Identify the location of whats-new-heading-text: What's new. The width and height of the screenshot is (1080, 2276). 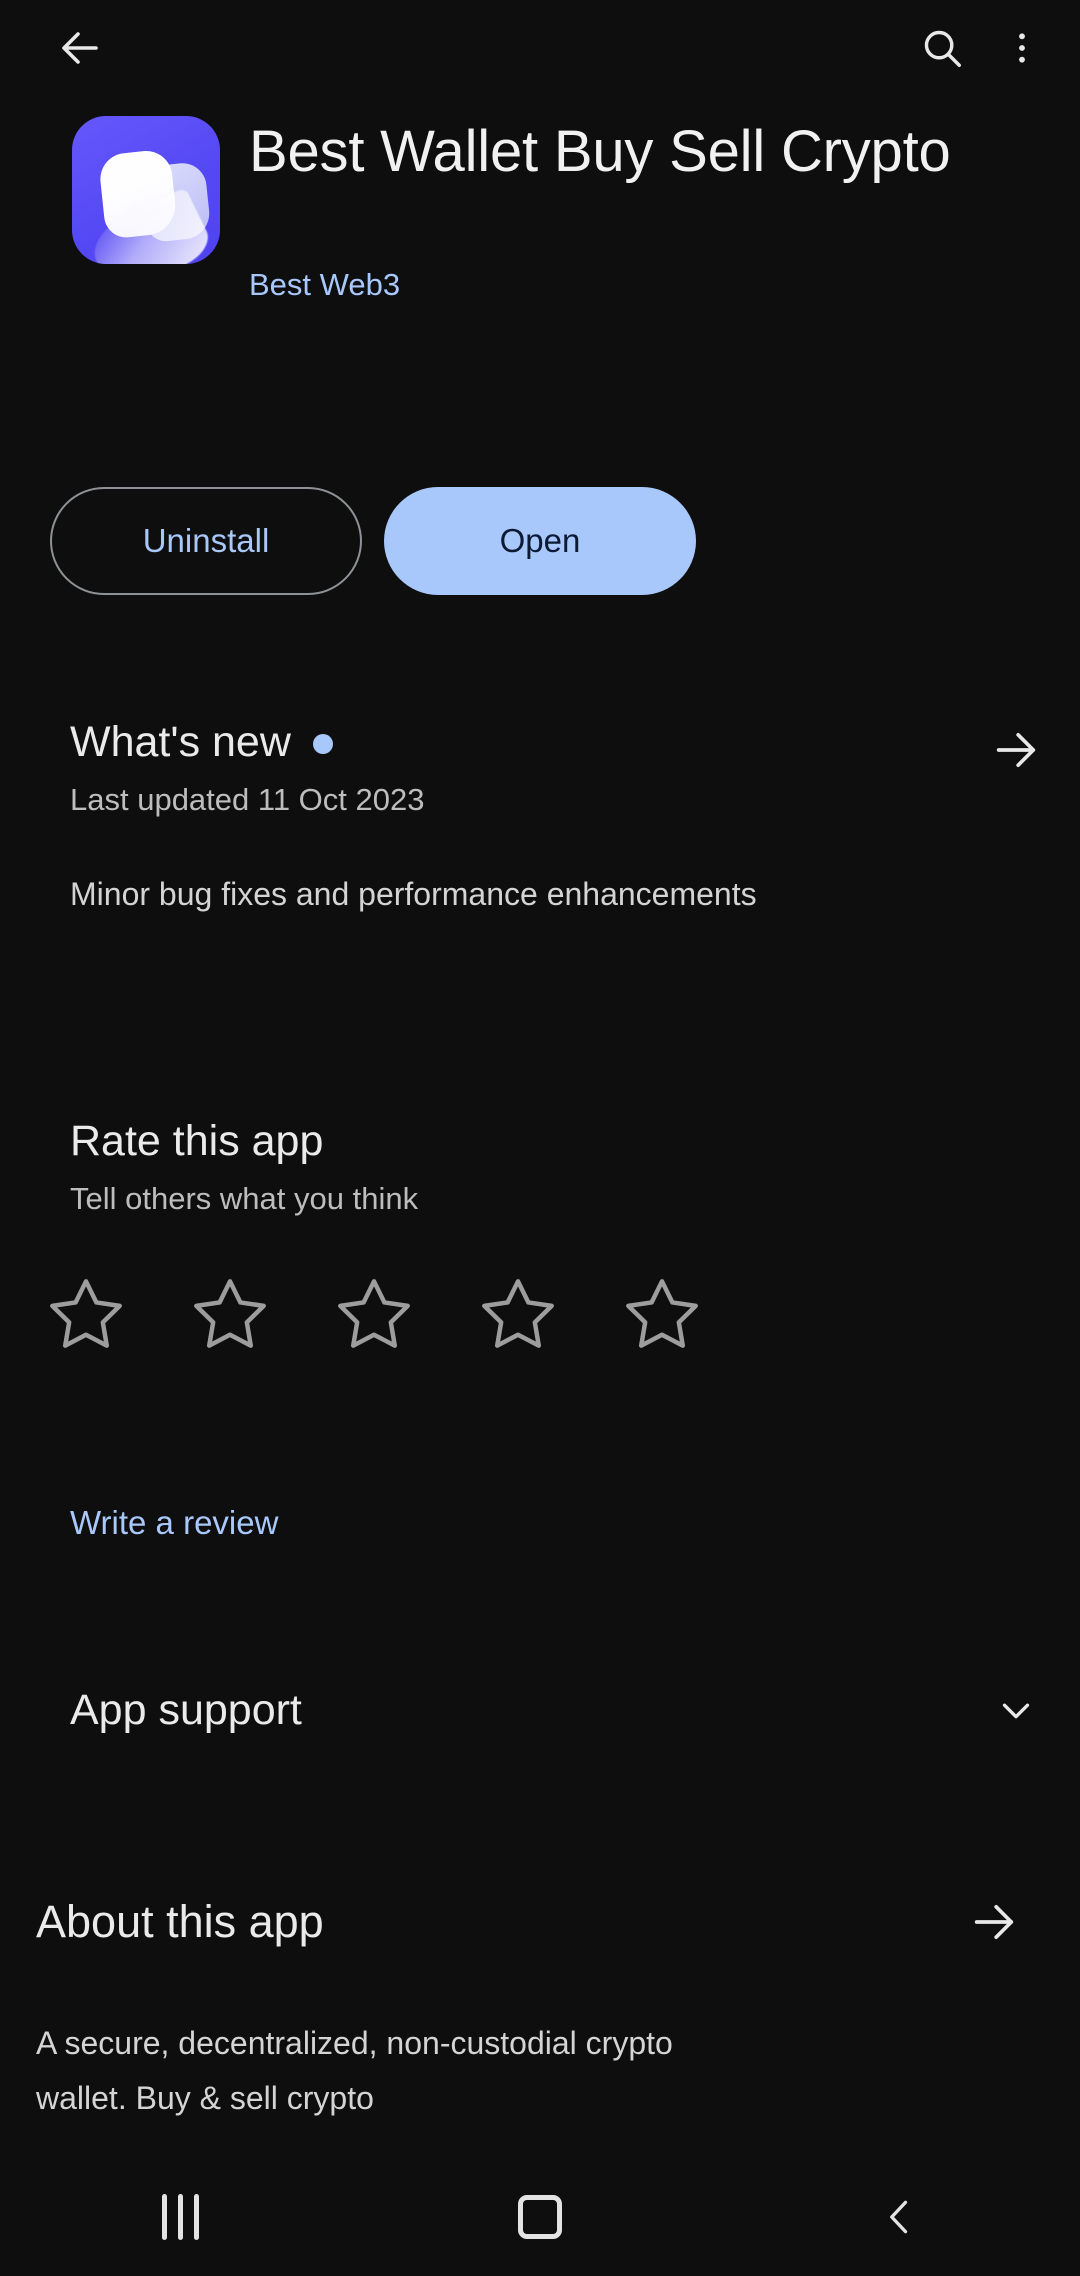
(180, 742).